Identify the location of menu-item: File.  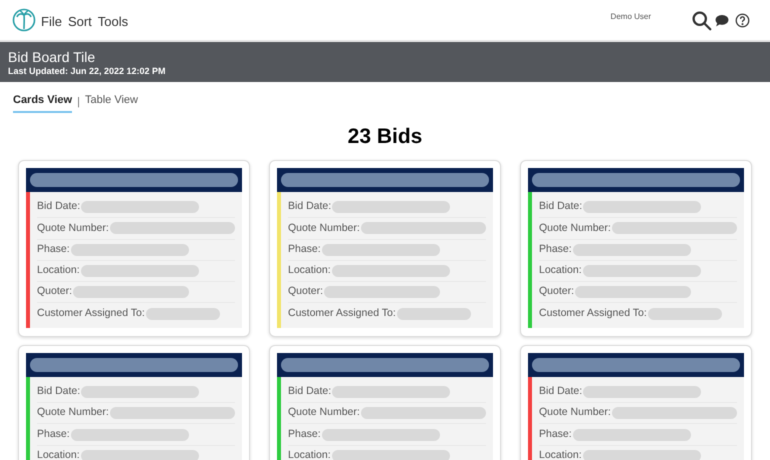
(51, 22).